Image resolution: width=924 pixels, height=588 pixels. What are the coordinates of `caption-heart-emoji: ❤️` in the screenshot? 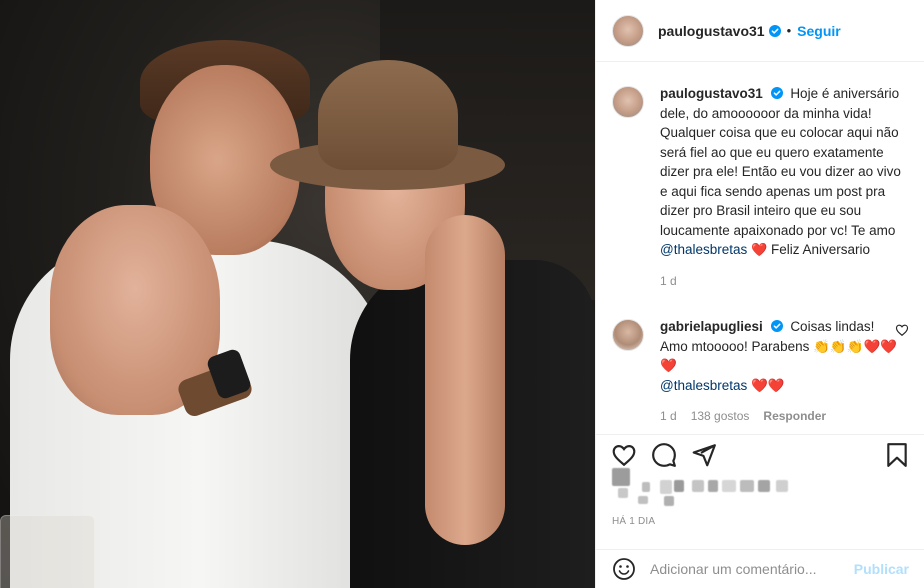 It's located at (759, 249).